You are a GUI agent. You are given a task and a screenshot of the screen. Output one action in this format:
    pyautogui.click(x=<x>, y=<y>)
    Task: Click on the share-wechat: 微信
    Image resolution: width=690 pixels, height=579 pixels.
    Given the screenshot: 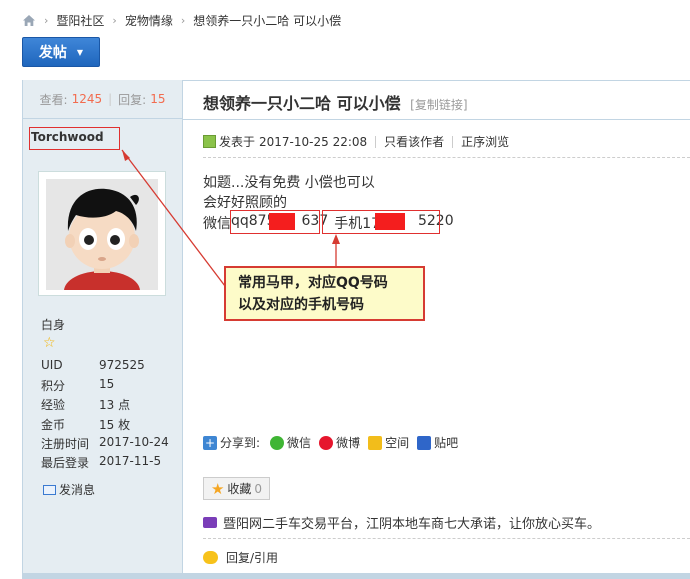 What is the action you would take?
    pyautogui.click(x=299, y=442)
    